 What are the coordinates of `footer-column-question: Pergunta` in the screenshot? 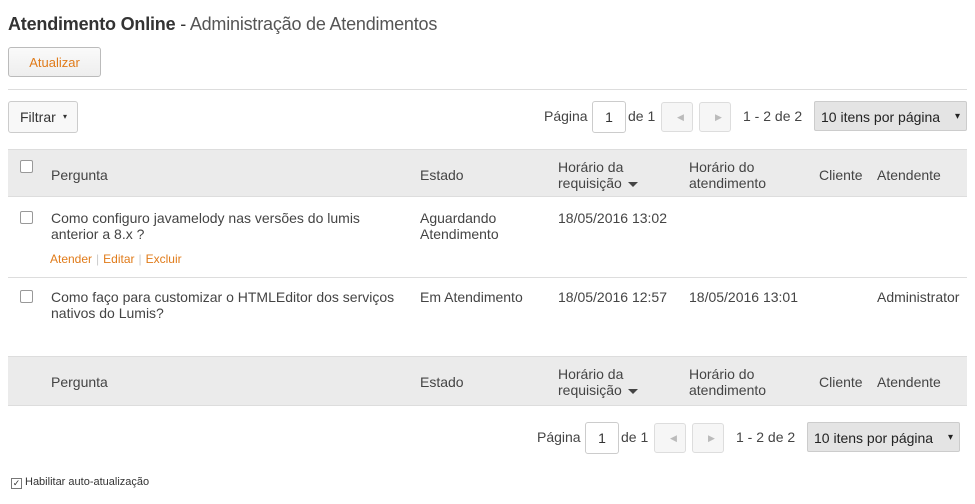 It's located at (79, 382).